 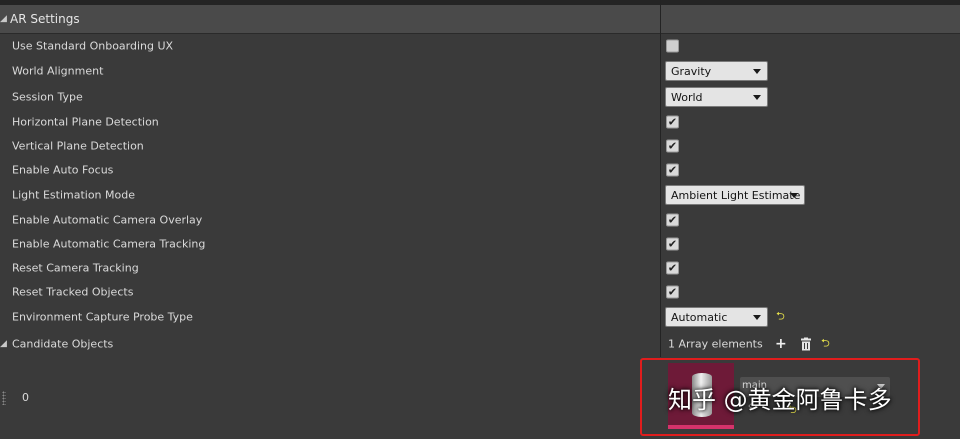 What do you see at coordinates (806, 344) in the screenshot?
I see `trash-icon` at bounding box center [806, 344].